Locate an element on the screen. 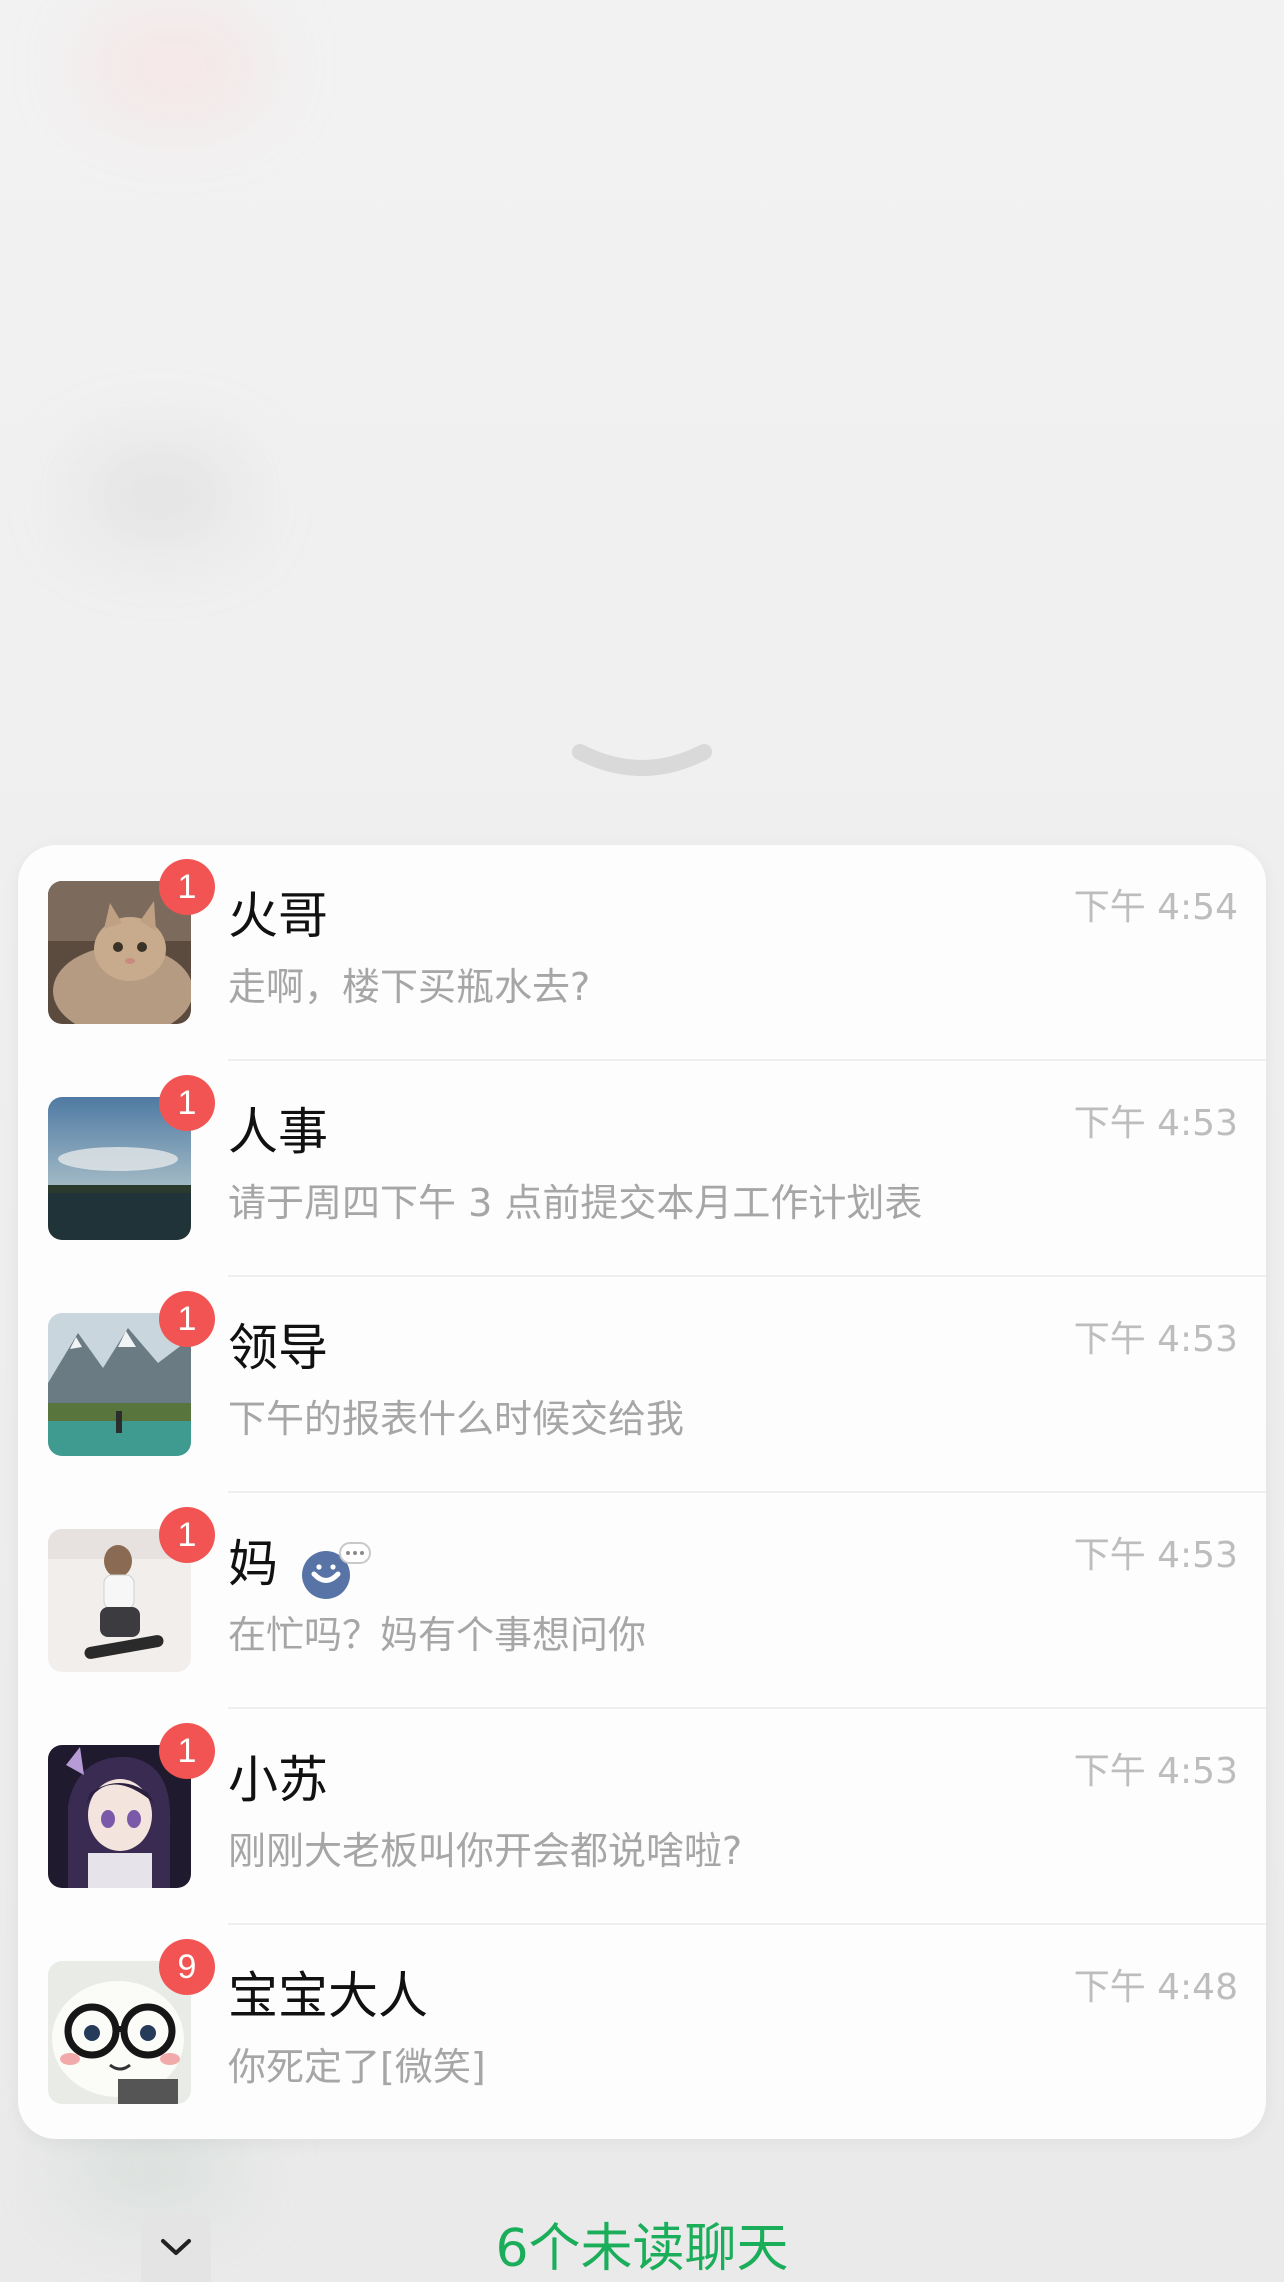  smile-chat-icon is located at coordinates (336, 1570).